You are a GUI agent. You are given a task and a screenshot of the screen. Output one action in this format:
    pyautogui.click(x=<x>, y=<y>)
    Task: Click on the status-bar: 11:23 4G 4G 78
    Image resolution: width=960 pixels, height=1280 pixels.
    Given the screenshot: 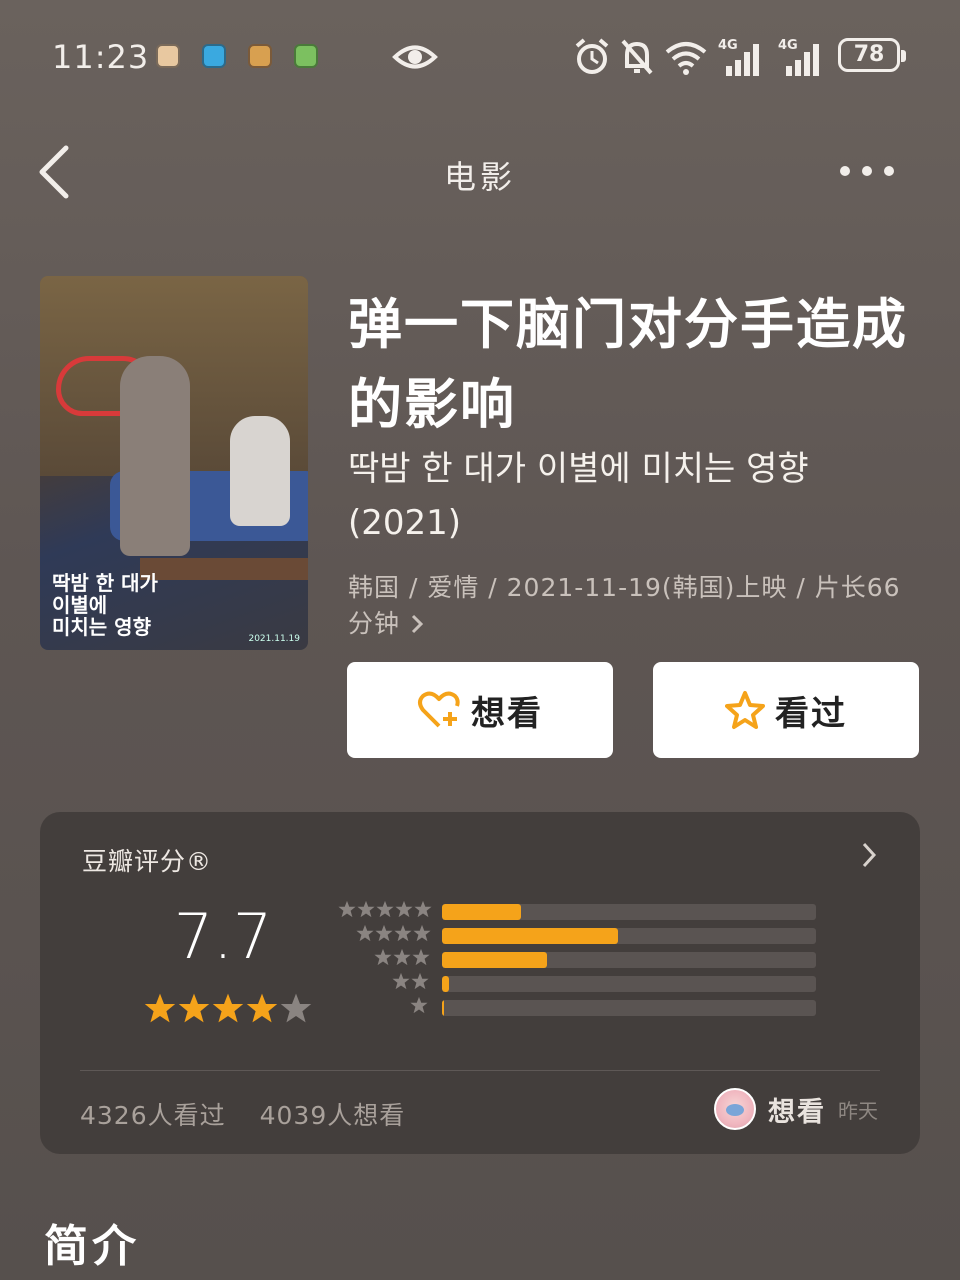 What is the action you would take?
    pyautogui.click(x=480, y=58)
    